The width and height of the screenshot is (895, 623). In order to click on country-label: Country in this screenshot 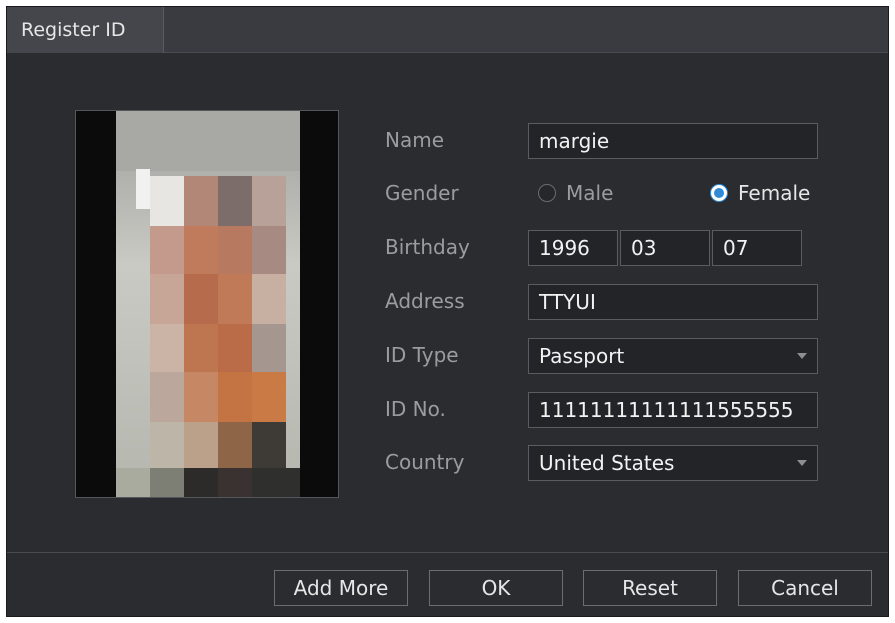, I will do `click(425, 462)`.